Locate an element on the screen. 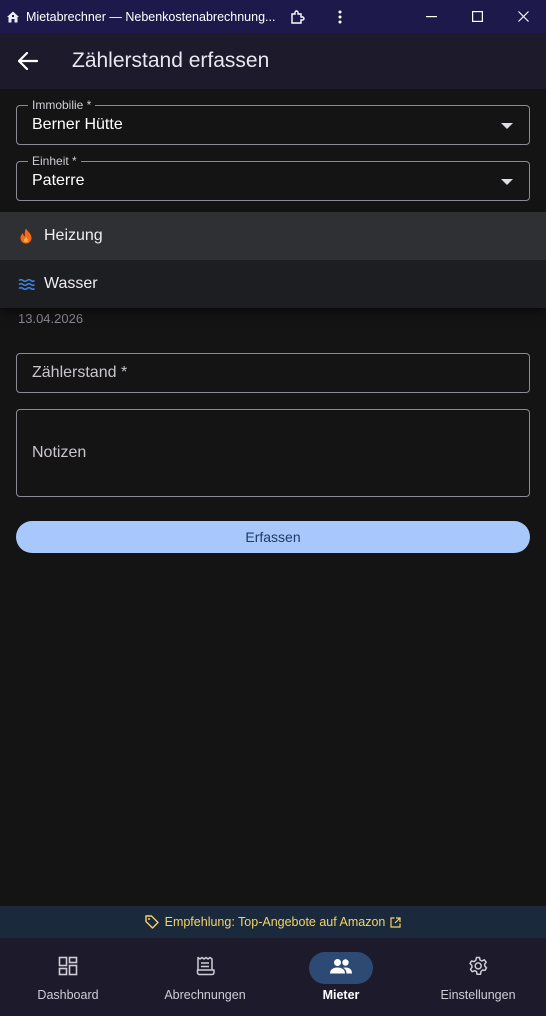 The image size is (546, 1016). amazon-banner: Empfehlung: Top-Angebote auf Amazon is located at coordinates (273, 922).